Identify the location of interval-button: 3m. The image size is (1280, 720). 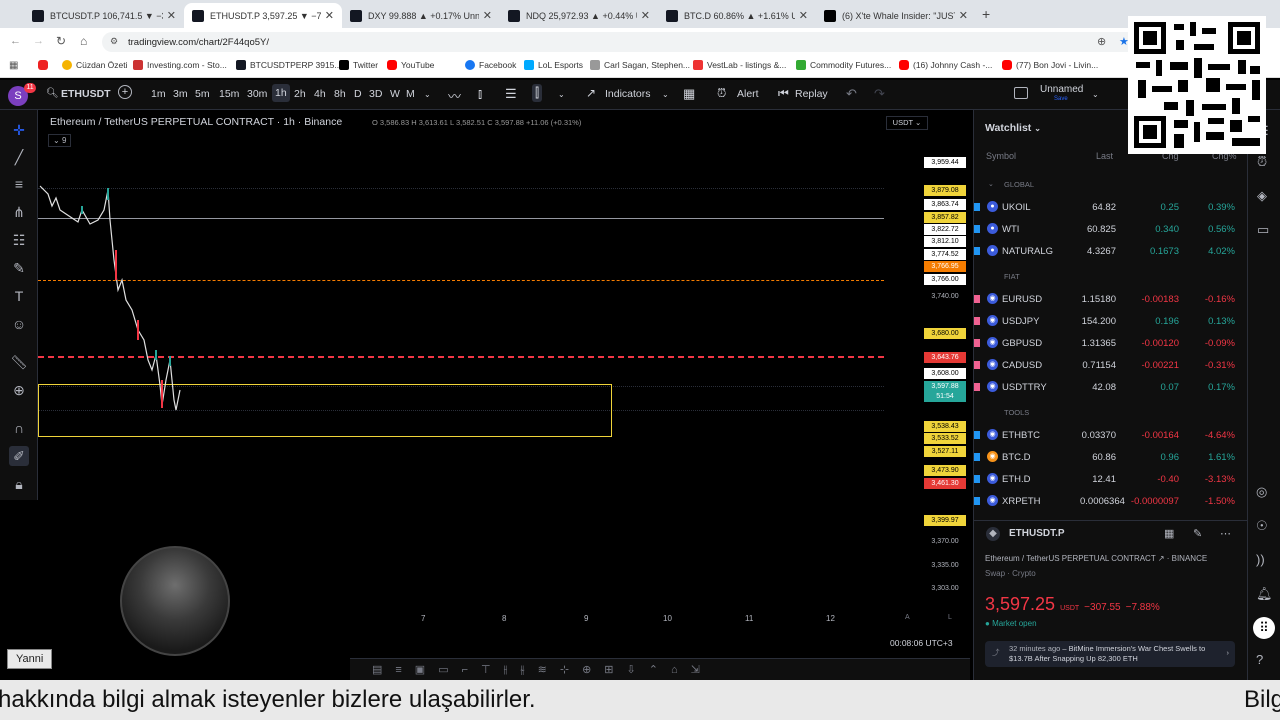
(180, 94).